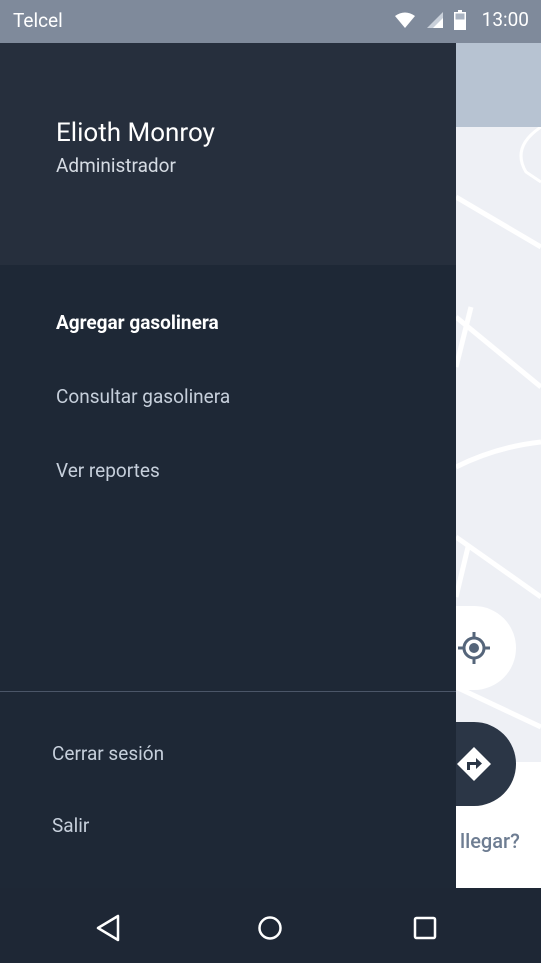  Describe the element at coordinates (228, 691) in the screenshot. I see `drawer-divider` at that location.